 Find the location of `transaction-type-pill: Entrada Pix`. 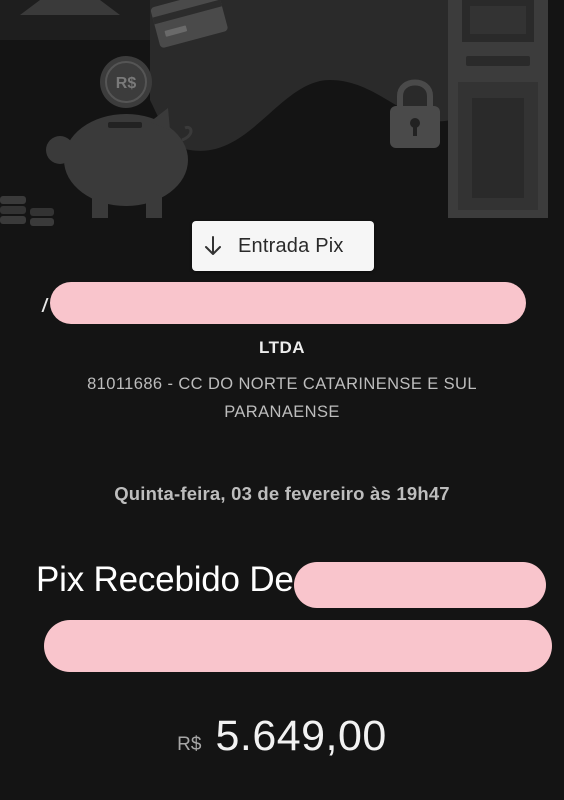

transaction-type-pill: Entrada Pix is located at coordinates (283, 246).